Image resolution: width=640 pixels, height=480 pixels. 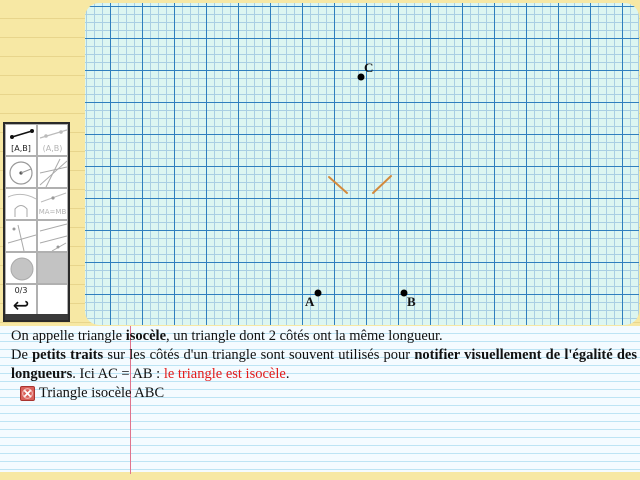 I want to click on period: ., so click(x=287, y=374).